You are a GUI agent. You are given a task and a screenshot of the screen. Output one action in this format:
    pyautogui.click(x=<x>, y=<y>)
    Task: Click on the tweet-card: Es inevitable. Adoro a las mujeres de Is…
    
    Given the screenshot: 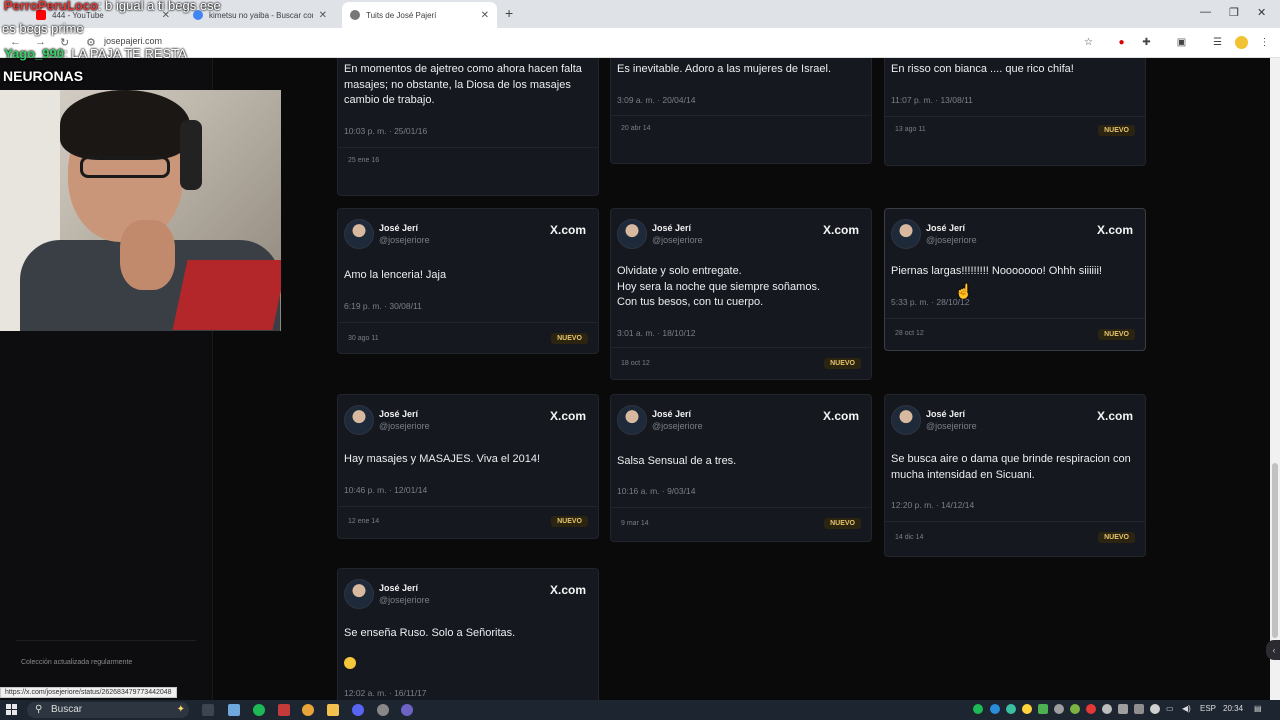 What is the action you would take?
    pyautogui.click(x=741, y=111)
    